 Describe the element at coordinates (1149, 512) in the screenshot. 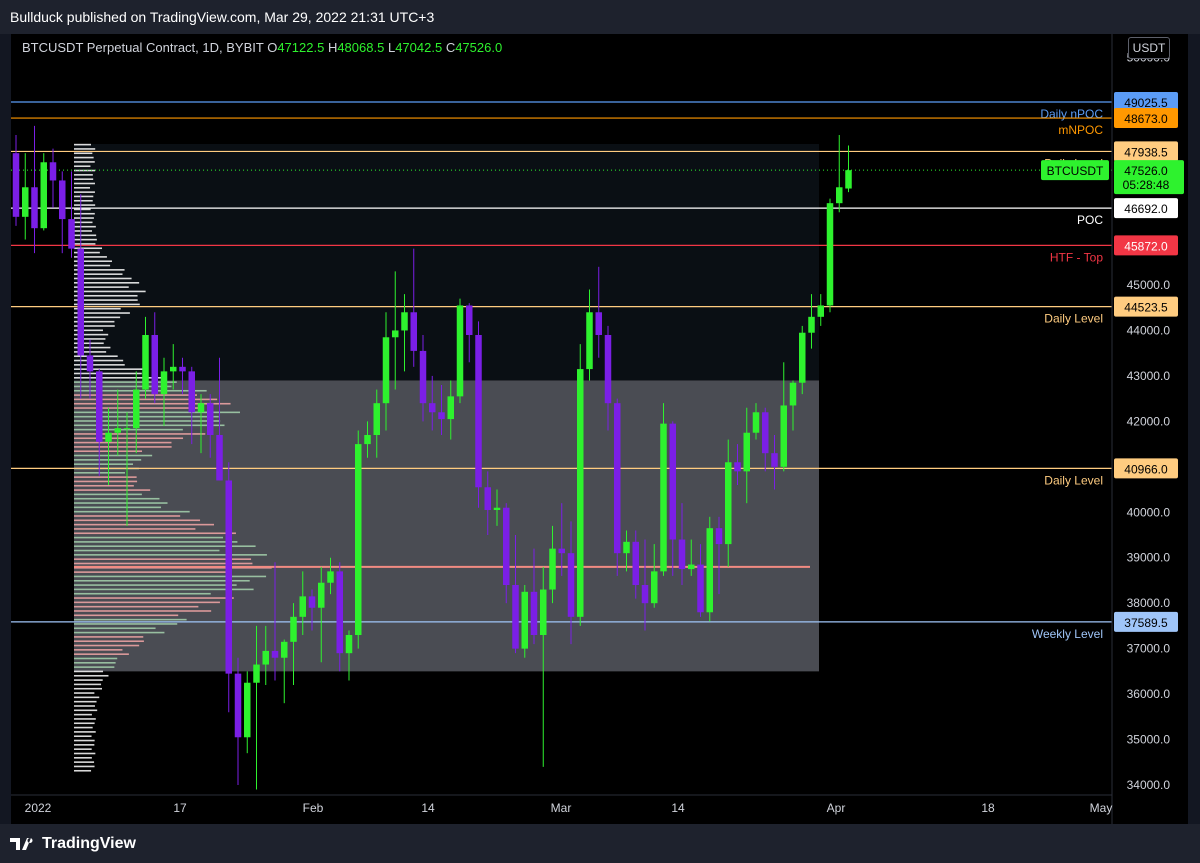

I see `y-tick-label: 40000.0` at that location.